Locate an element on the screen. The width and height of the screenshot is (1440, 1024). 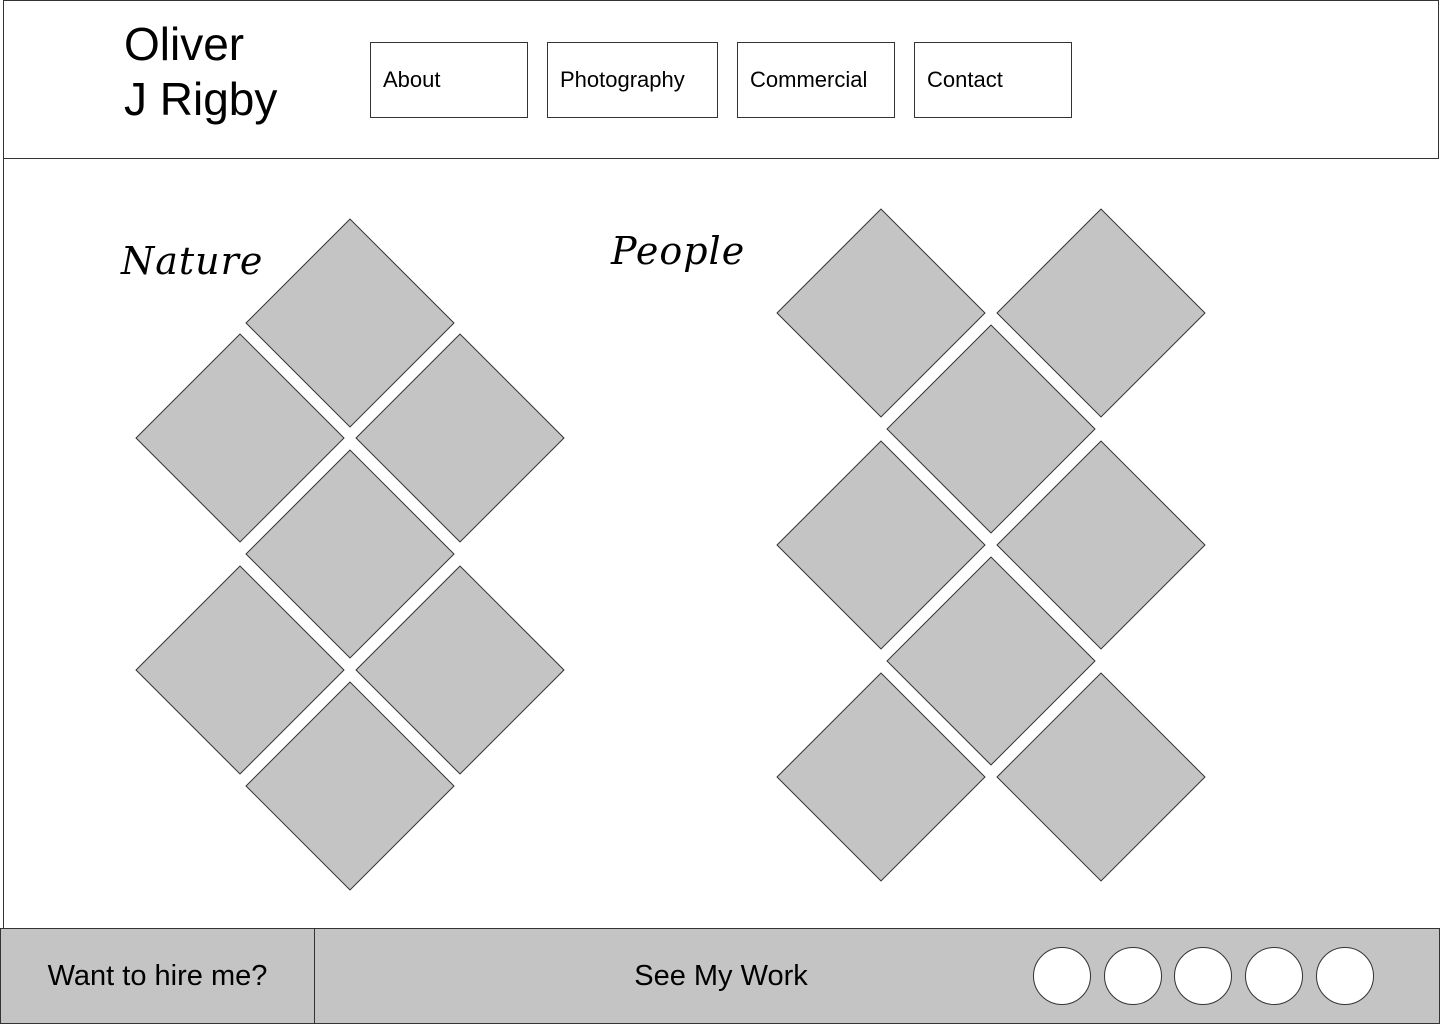
nav-photography-button: Photography is located at coordinates (632, 80).